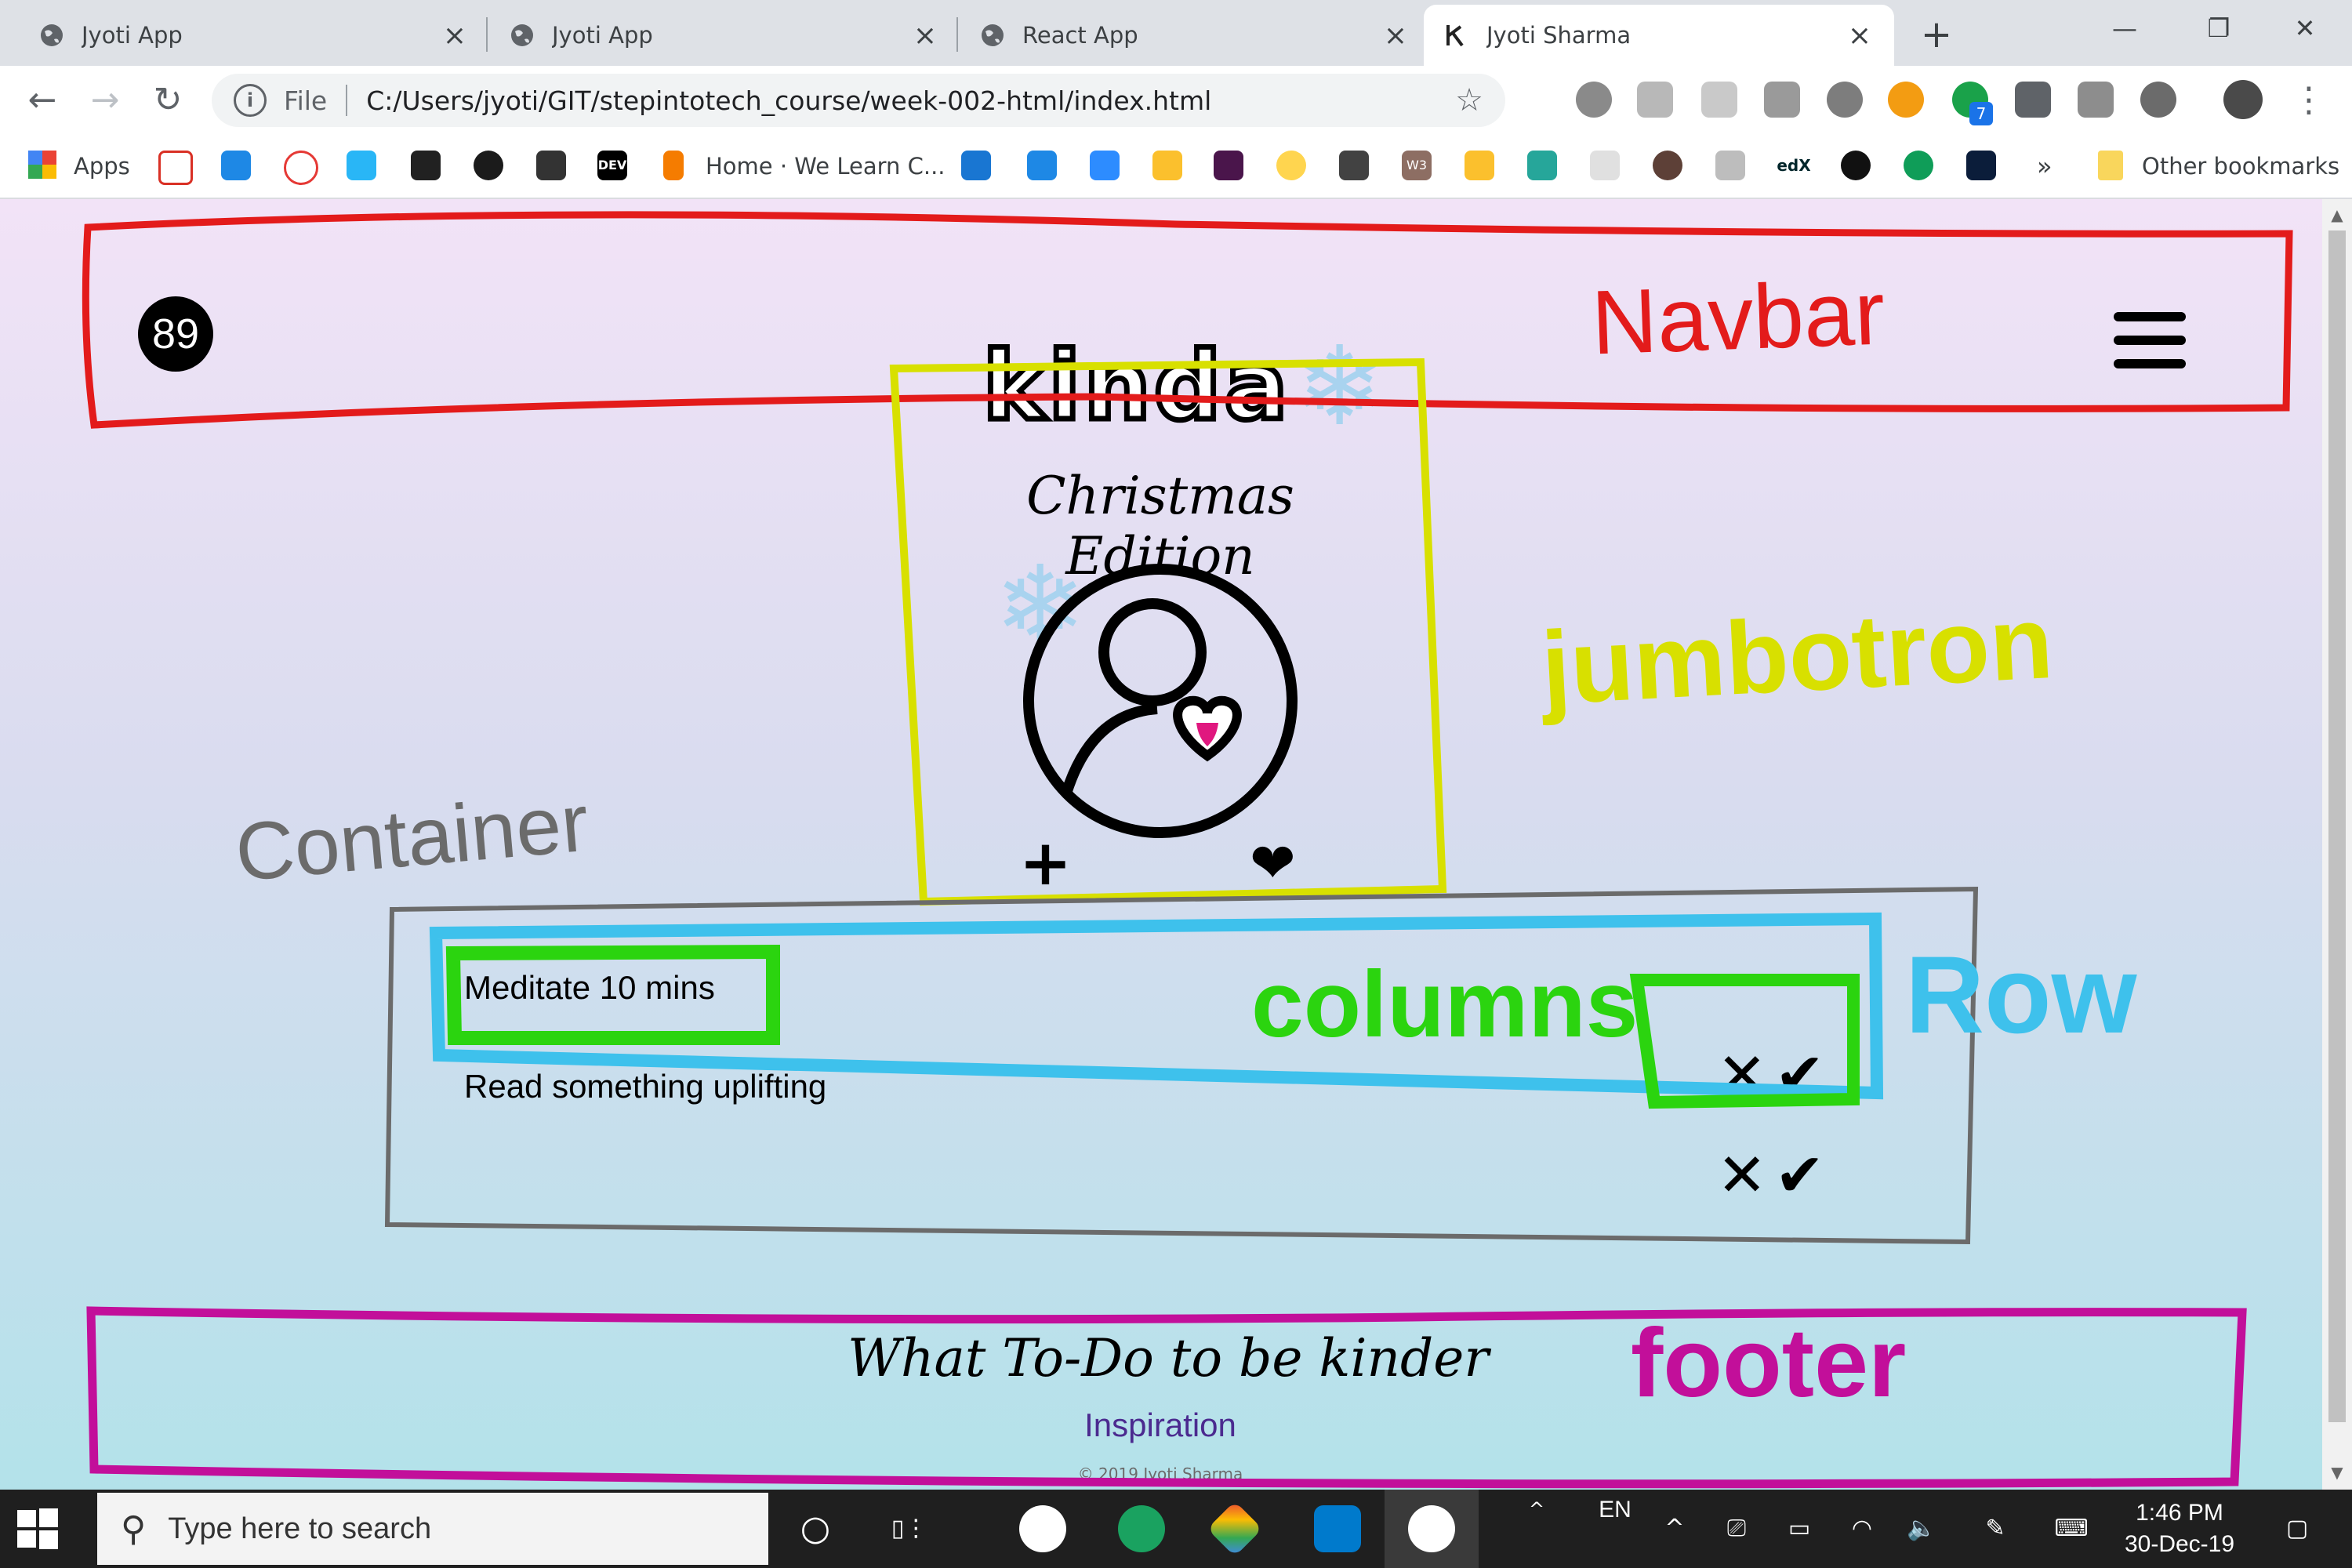  I want to click on scrollbar-thumb, so click(2337, 826).